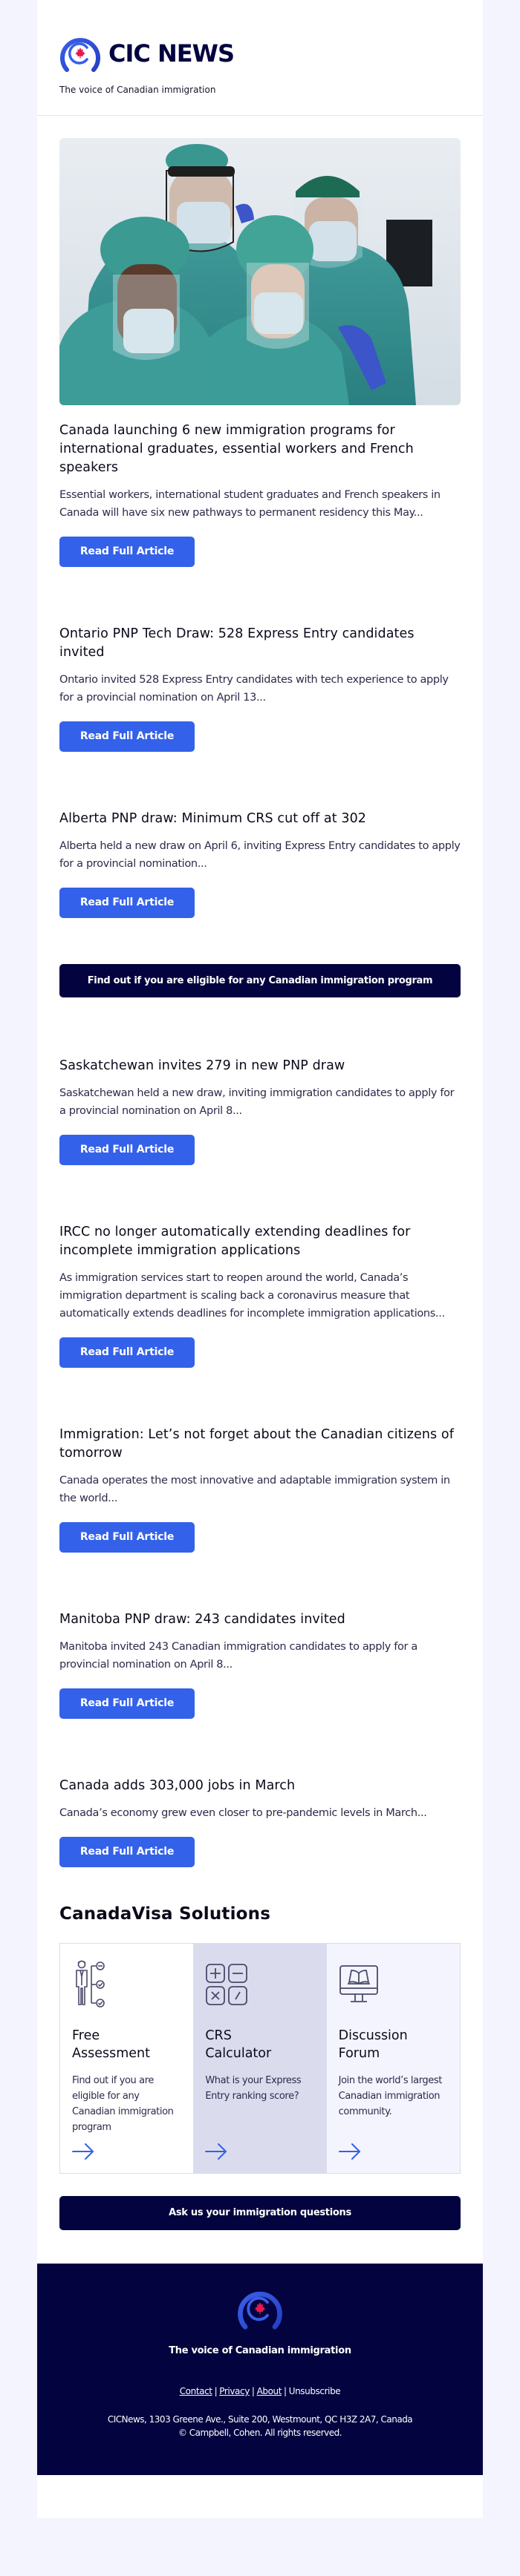  I want to click on calculator-icon, so click(227, 1984).